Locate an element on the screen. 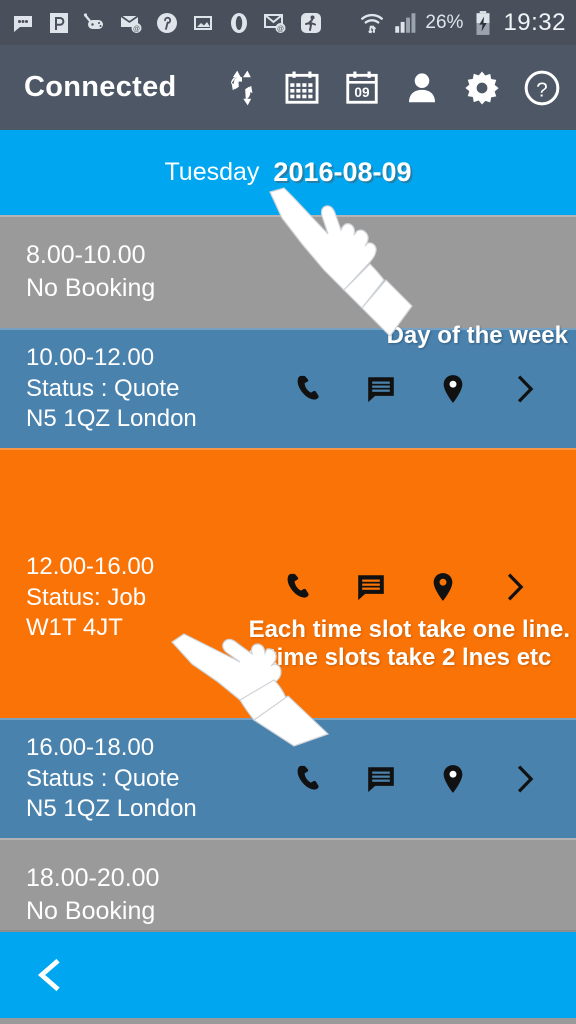  slot-location: W1T 4JT is located at coordinates (74, 628).